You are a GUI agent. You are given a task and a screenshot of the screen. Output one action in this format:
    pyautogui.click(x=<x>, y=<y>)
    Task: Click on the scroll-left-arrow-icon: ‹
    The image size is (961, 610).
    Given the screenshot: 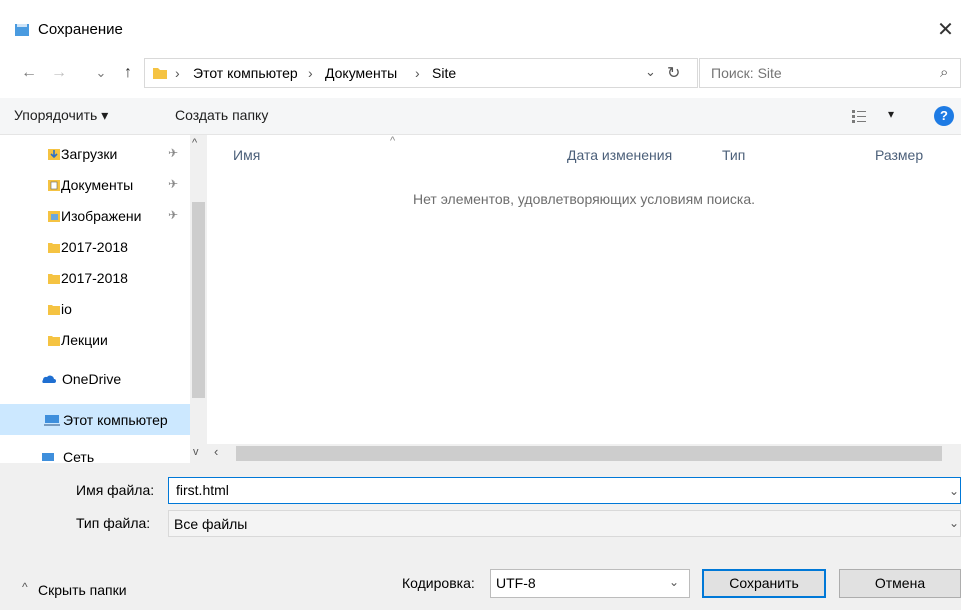 What is the action you would take?
    pyautogui.click(x=216, y=451)
    